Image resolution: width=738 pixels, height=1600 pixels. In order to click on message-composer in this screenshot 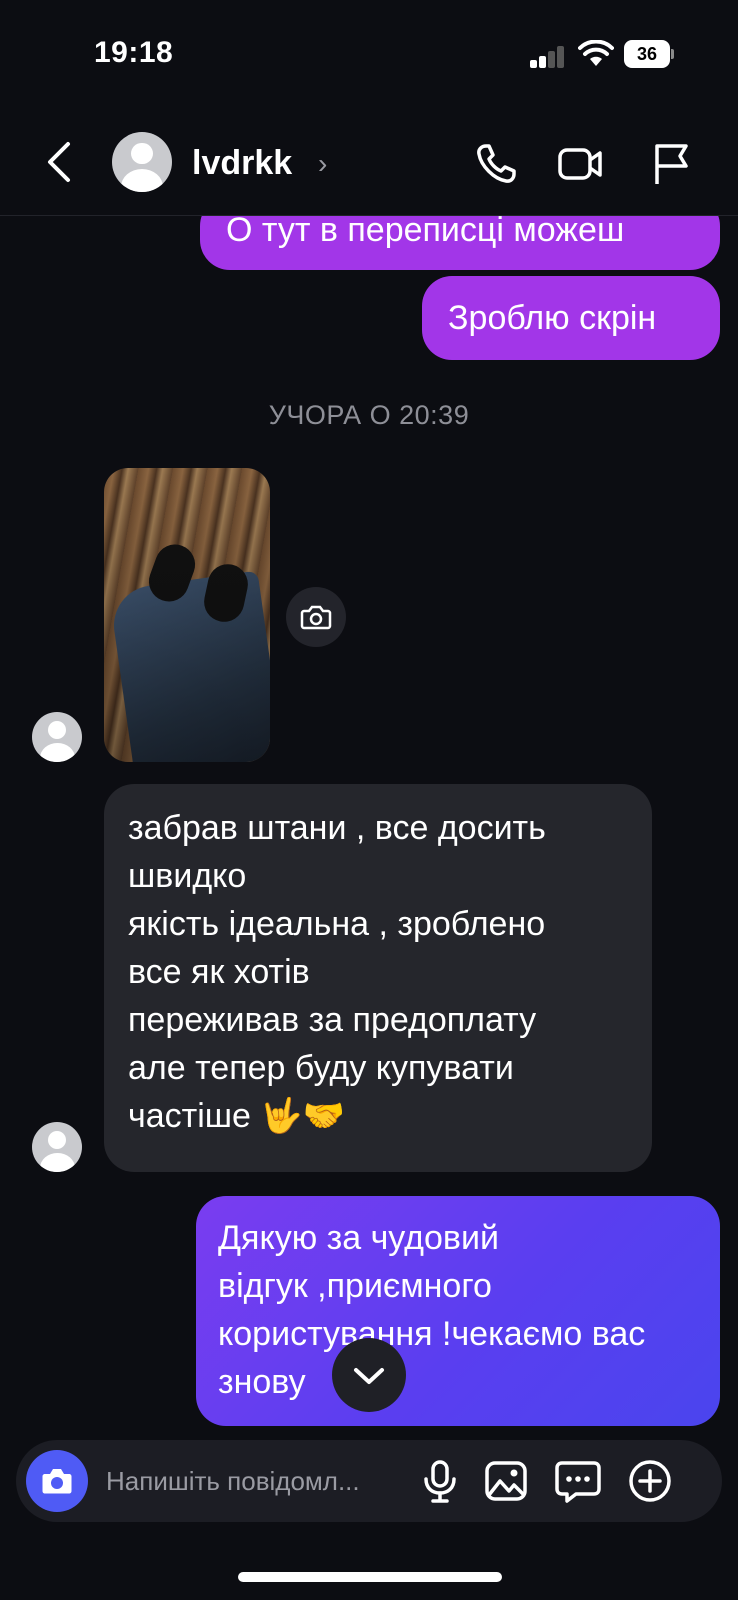, I will do `click(369, 1481)`.